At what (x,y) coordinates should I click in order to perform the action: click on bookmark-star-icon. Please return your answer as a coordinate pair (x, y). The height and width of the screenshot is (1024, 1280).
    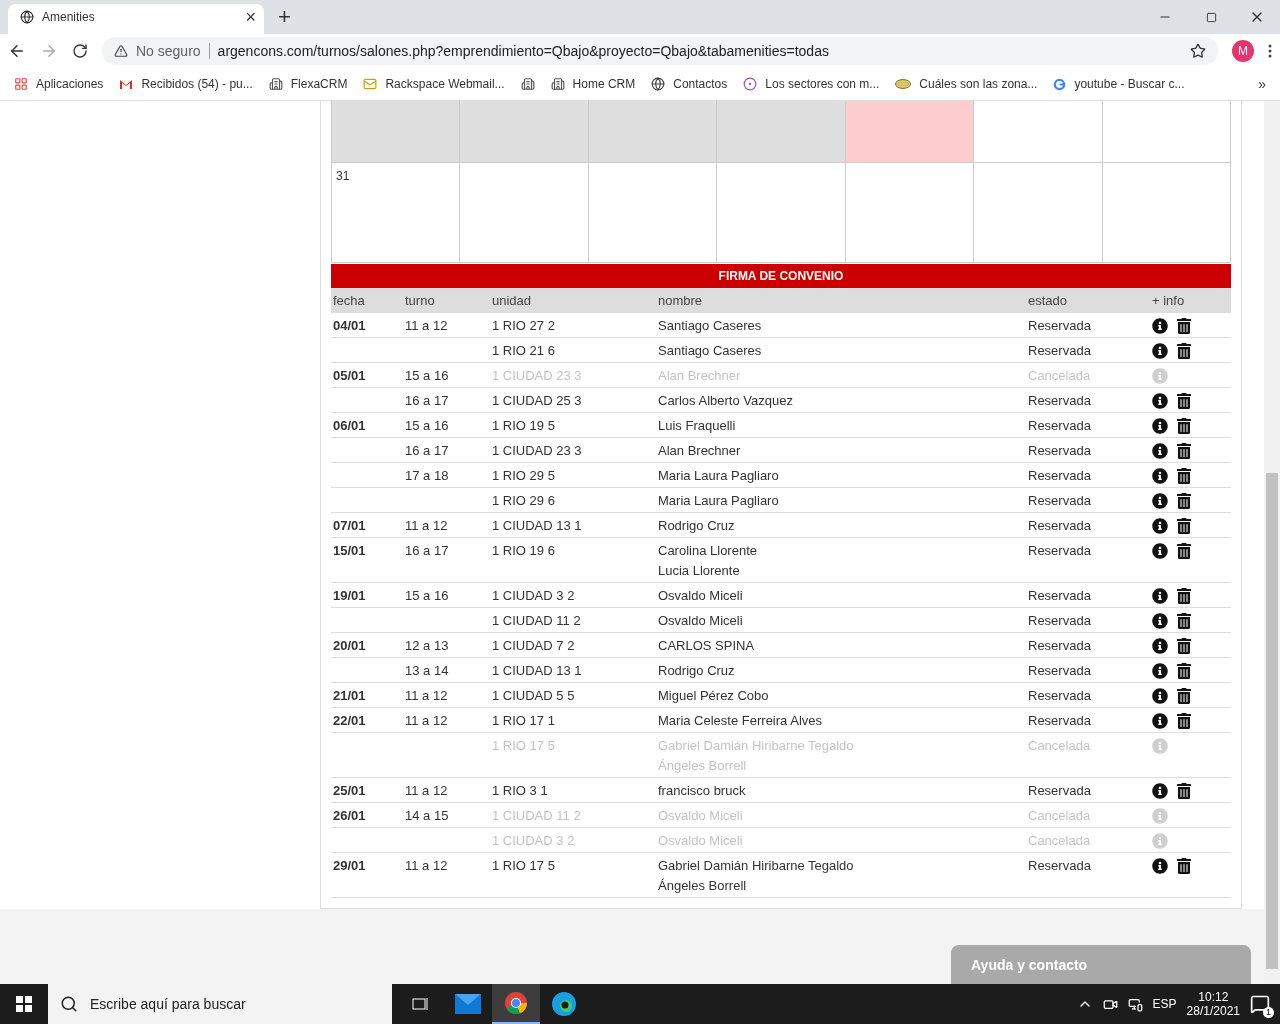
    Looking at the image, I should click on (1198, 51).